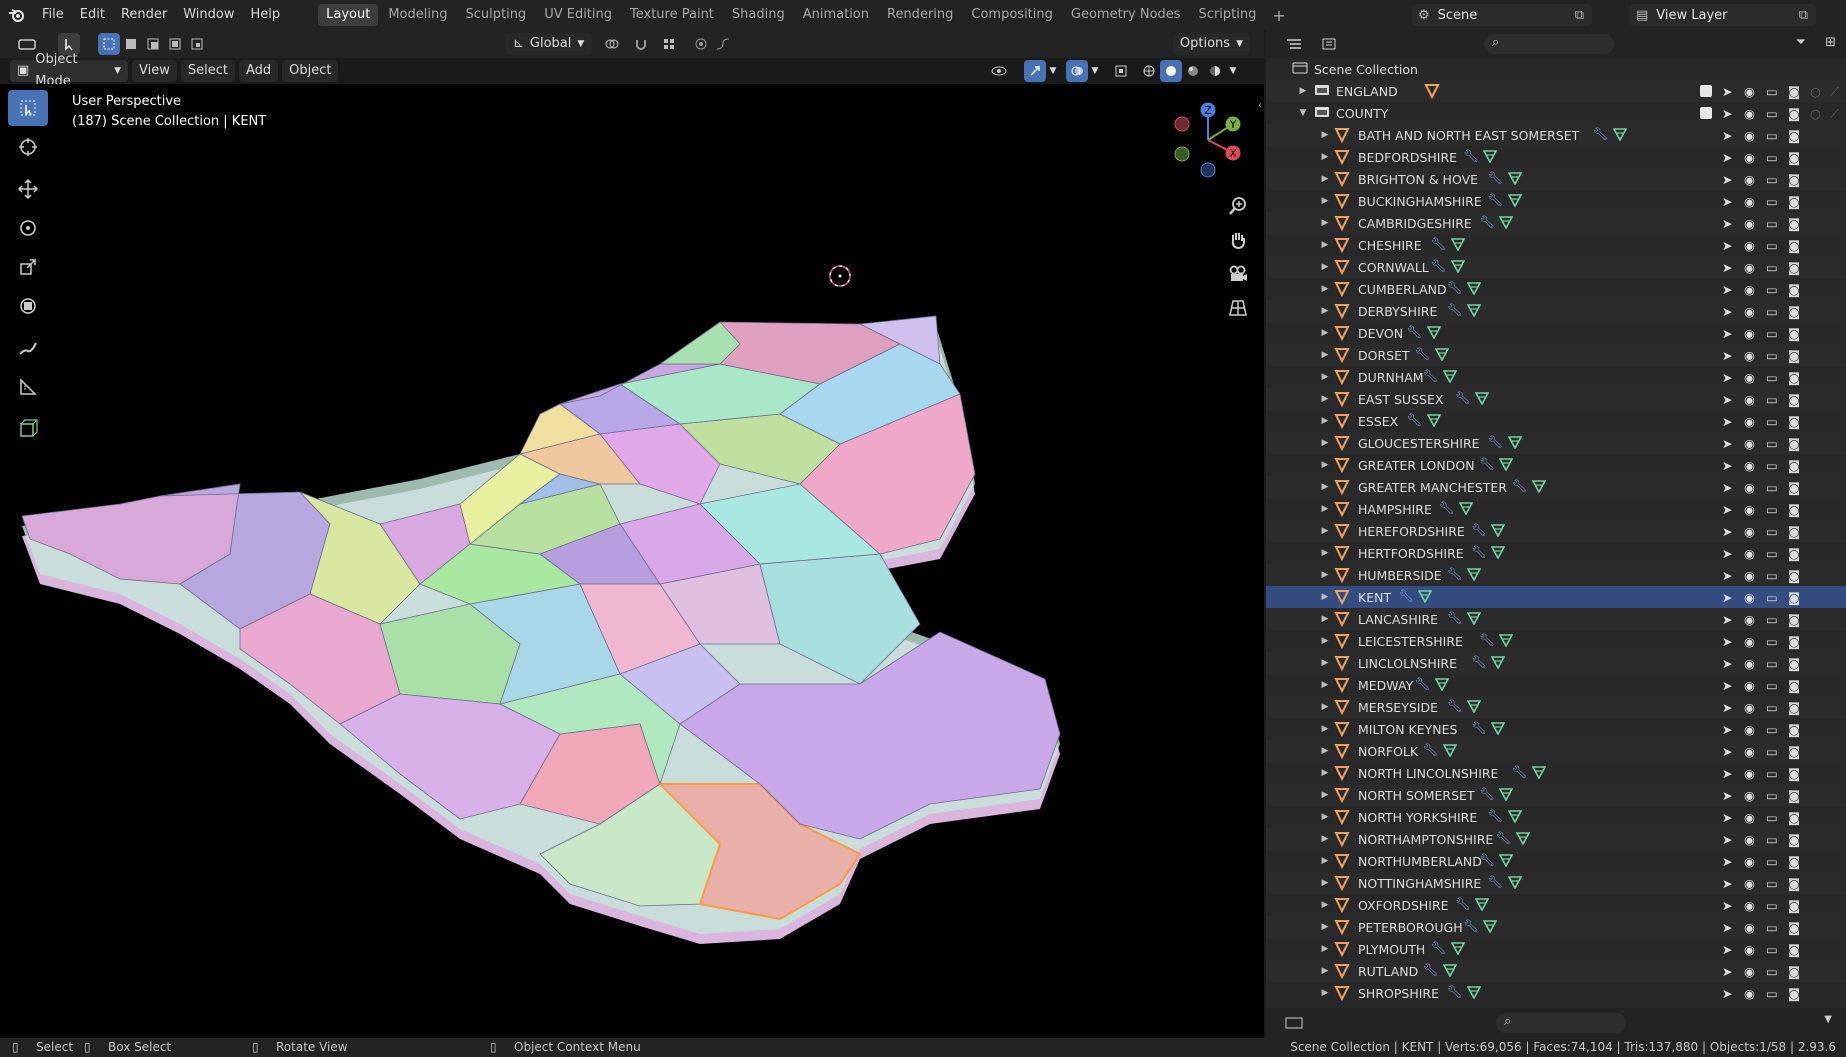 Image resolution: width=1846 pixels, height=1057 pixels. What do you see at coordinates (144, 15) in the screenshot?
I see `menu-render: Render` at bounding box center [144, 15].